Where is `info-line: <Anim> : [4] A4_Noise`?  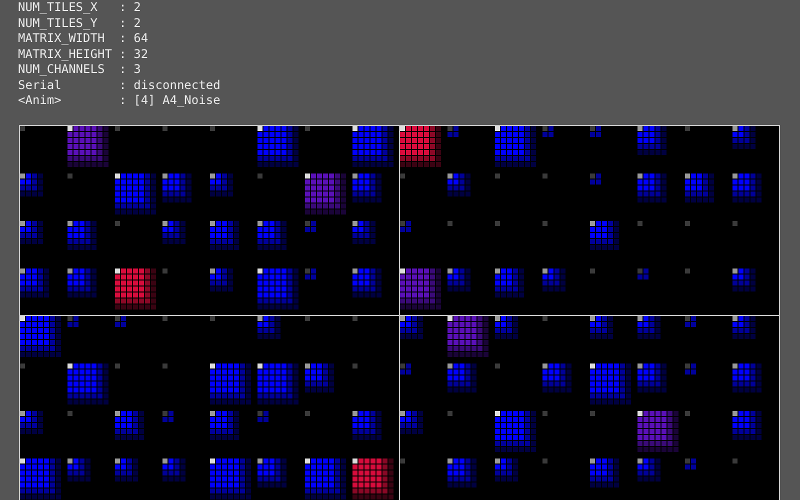
info-line: <Anim> : [4] A4_Noise is located at coordinates (120, 100).